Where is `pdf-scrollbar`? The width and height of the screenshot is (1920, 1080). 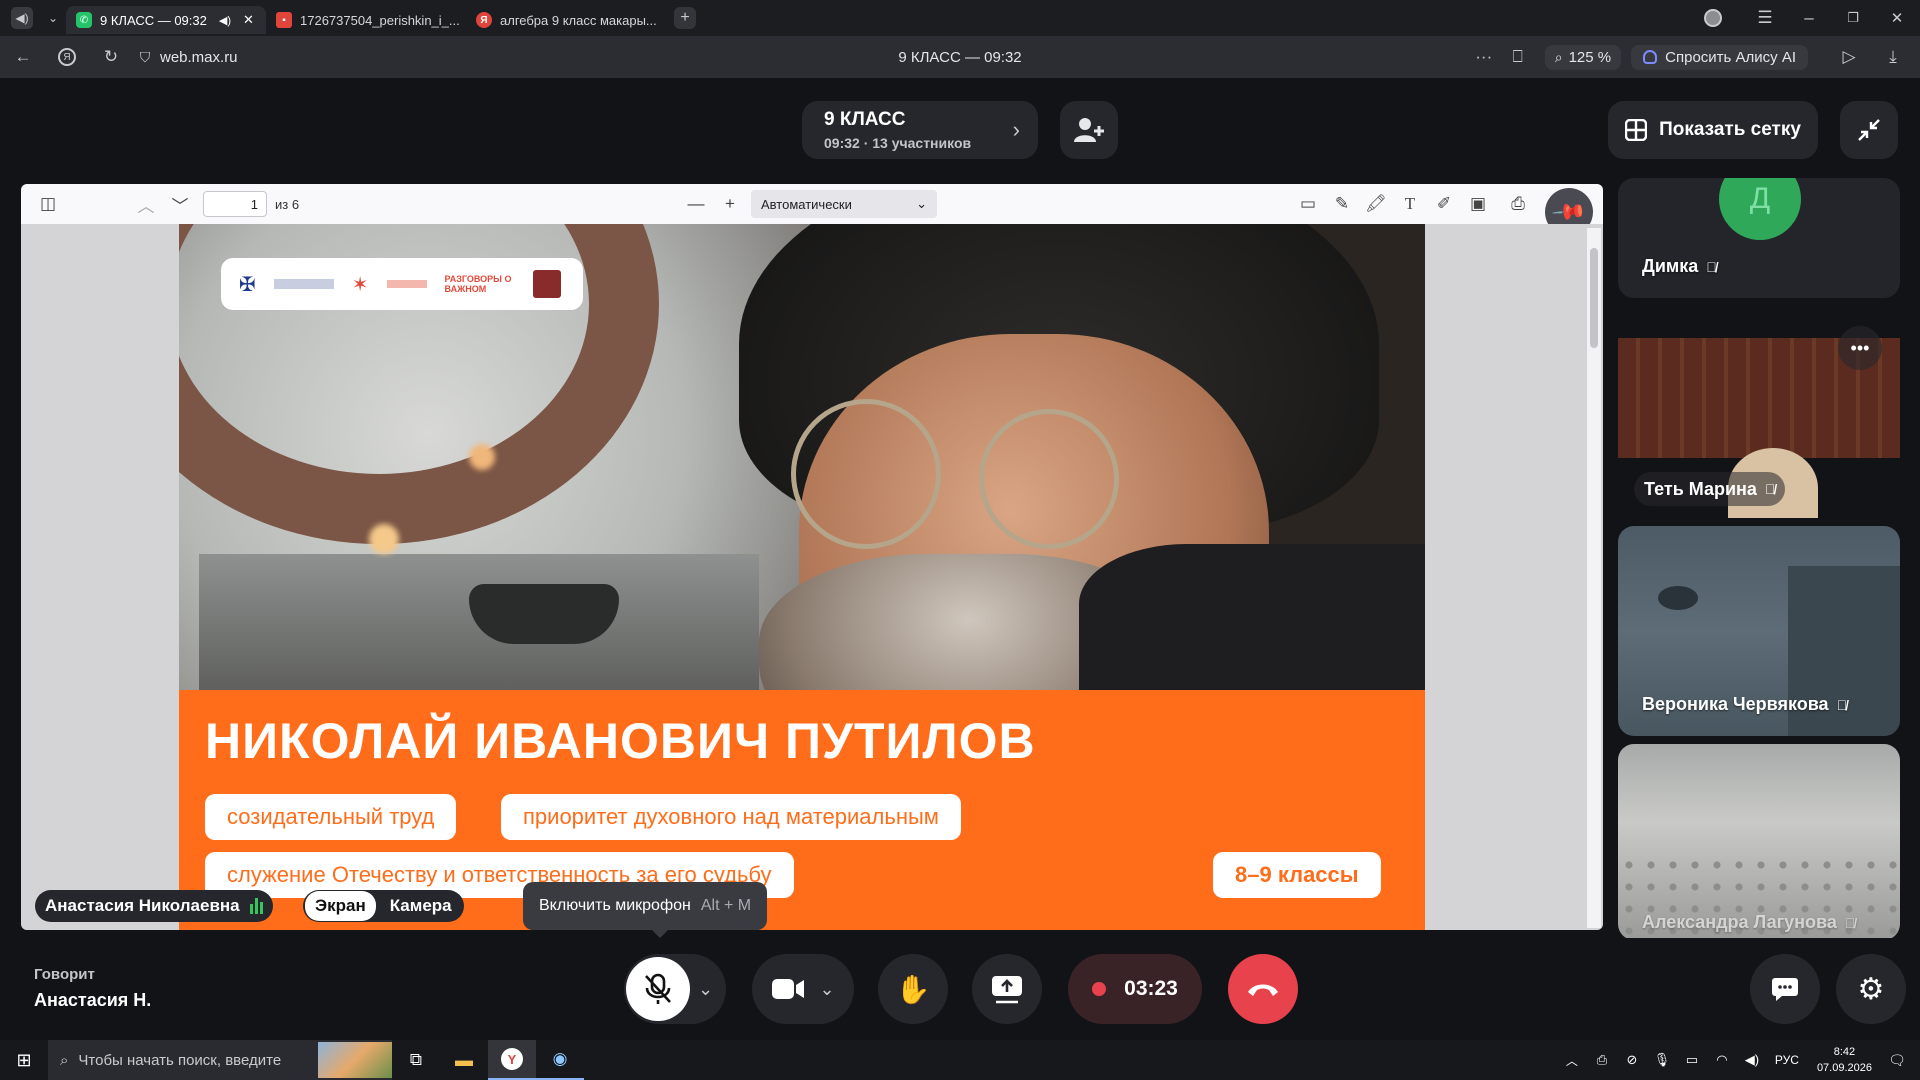
pdf-scrollbar is located at coordinates (1594, 578).